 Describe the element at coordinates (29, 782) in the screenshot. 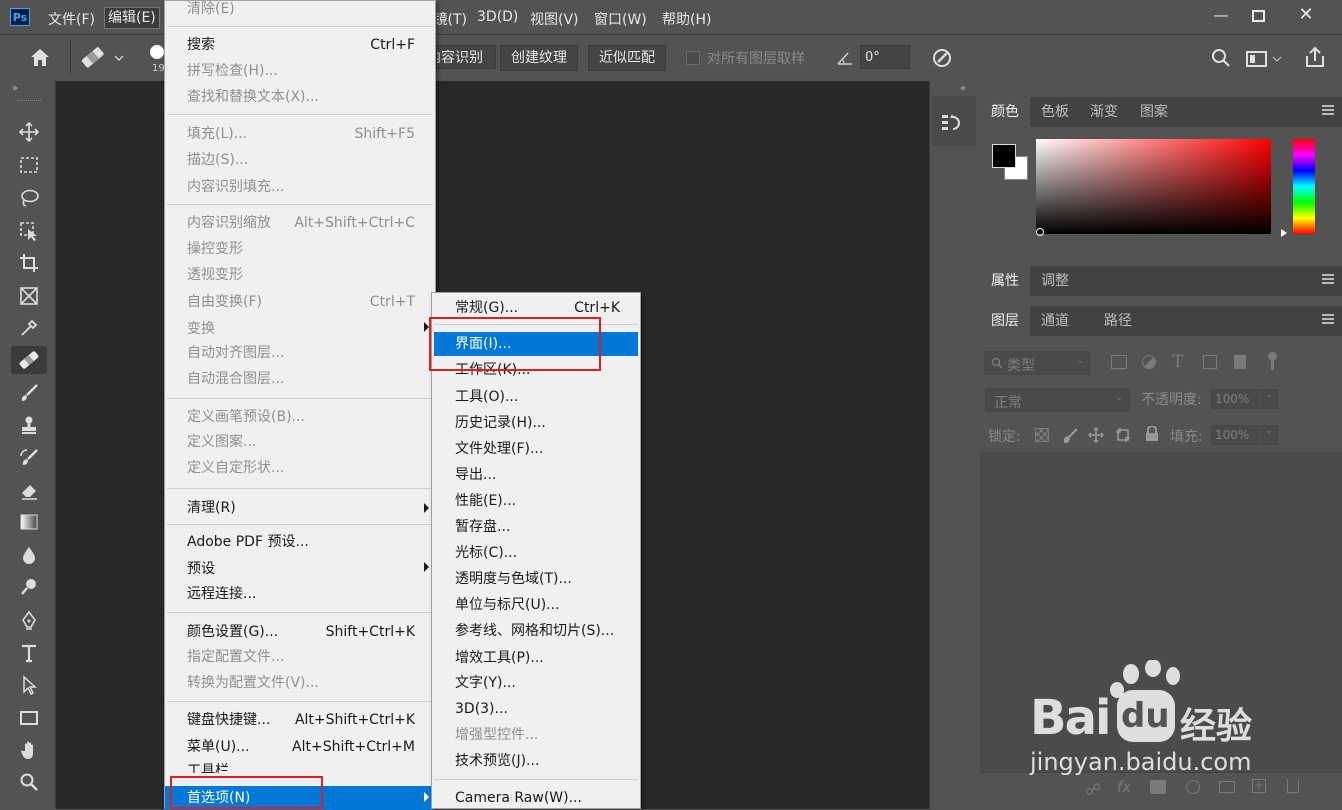

I see `zoom-tool` at that location.